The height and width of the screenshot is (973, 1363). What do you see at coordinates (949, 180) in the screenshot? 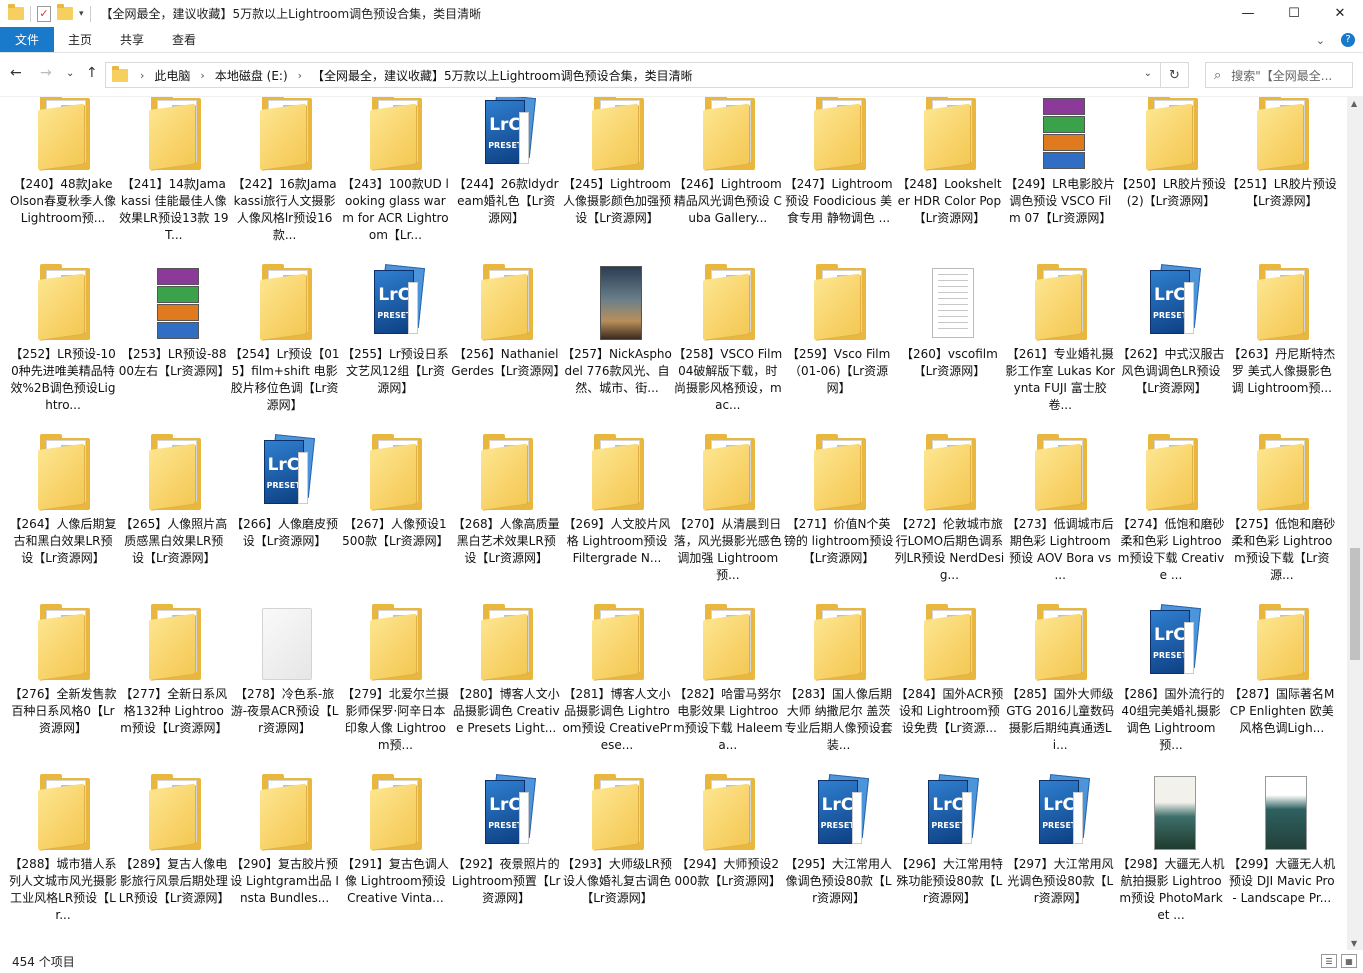
I see `folder-item: 【248】Lookshelter HDR Color Pop【Lr资源网】` at bounding box center [949, 180].